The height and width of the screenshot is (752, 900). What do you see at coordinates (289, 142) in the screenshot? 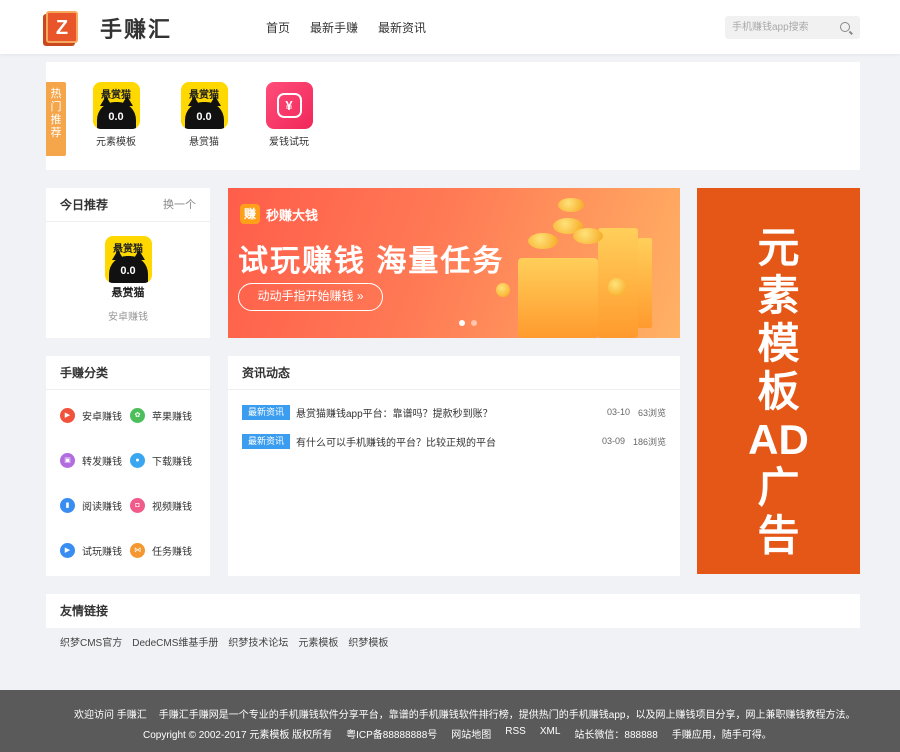
I see `hot-item-label: 爱钱试玩` at bounding box center [289, 142].